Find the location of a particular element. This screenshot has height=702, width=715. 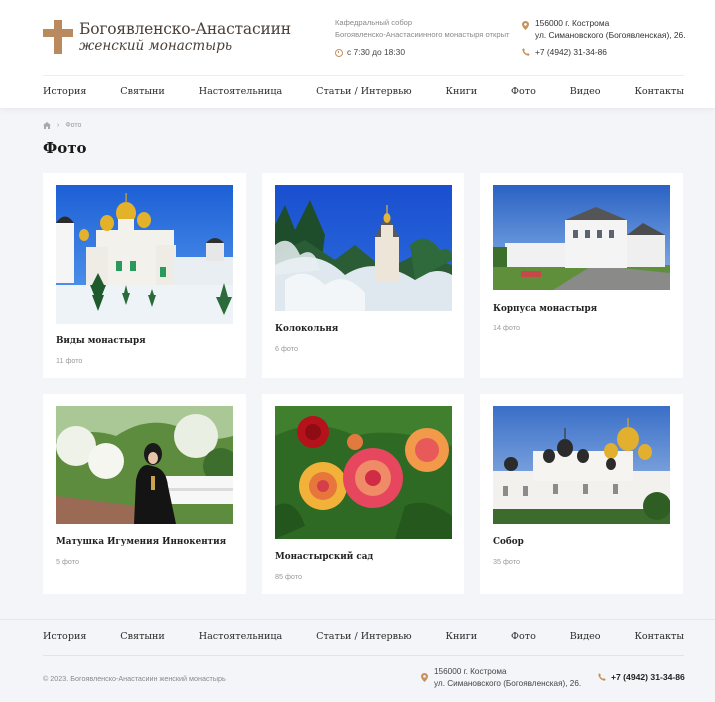

footer-nav-shrines: Святыни is located at coordinates (142, 636).